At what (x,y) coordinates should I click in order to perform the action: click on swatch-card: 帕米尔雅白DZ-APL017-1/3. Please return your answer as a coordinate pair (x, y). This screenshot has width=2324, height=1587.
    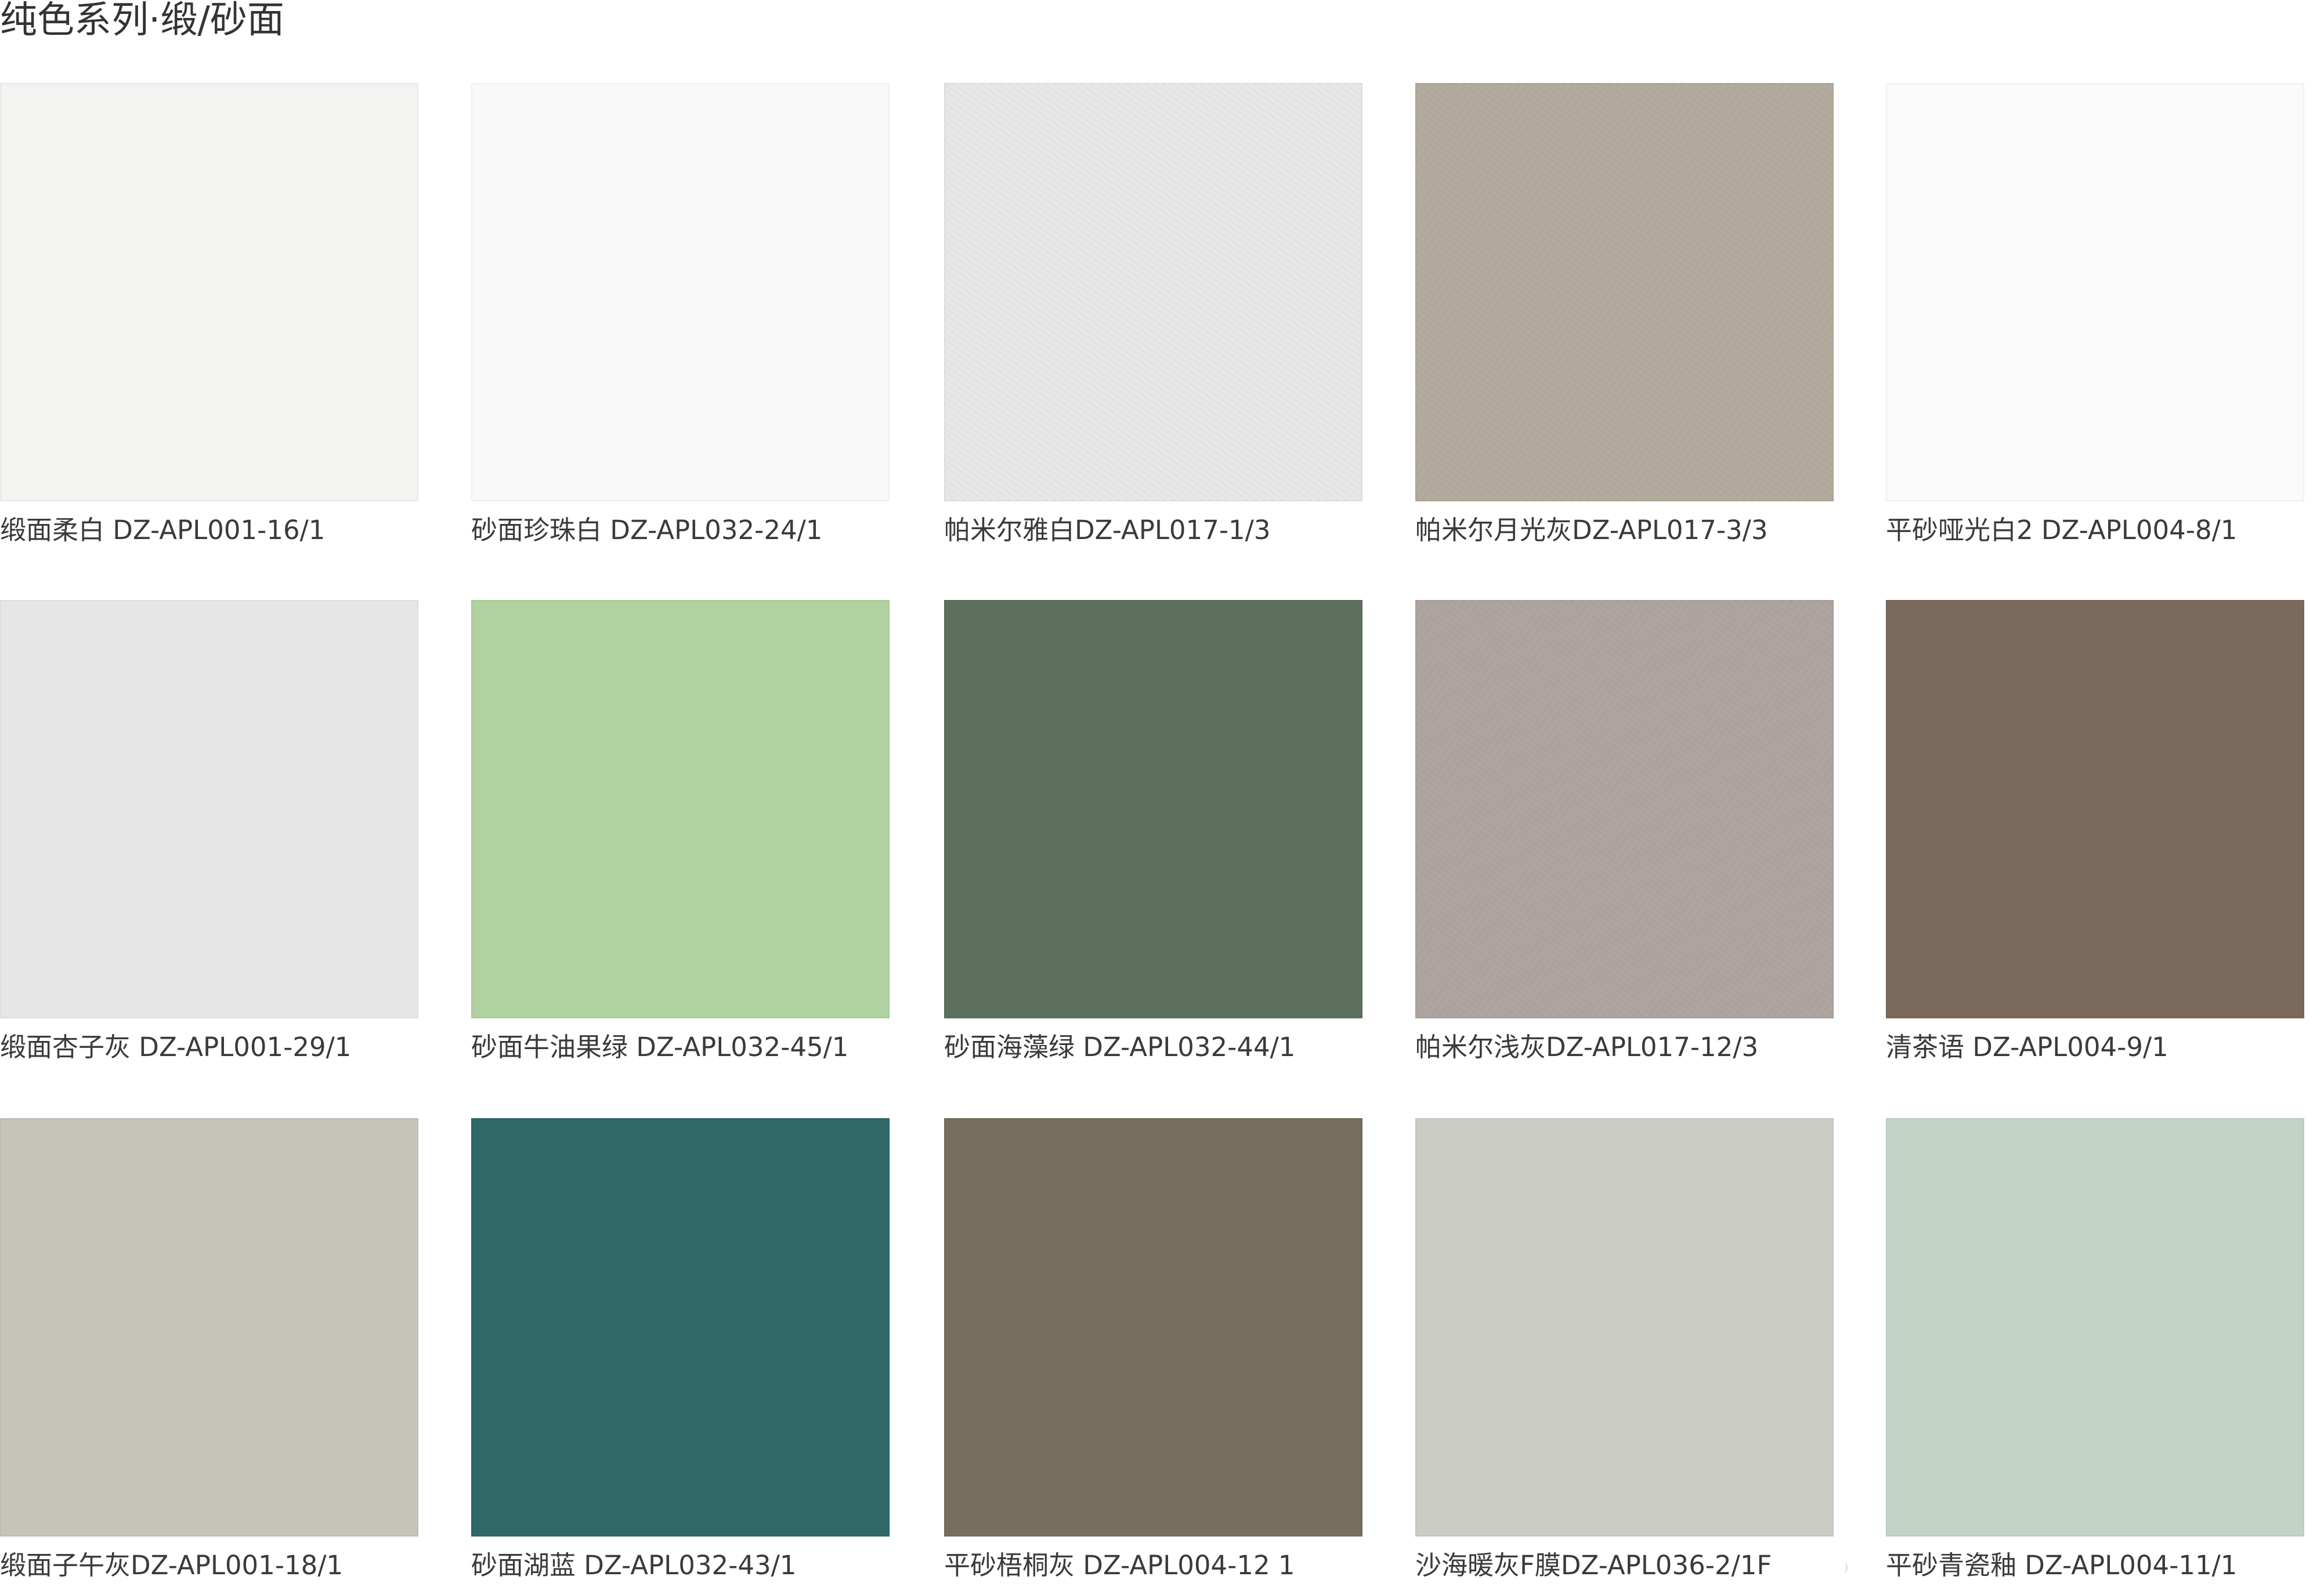
    Looking at the image, I should click on (1159, 315).